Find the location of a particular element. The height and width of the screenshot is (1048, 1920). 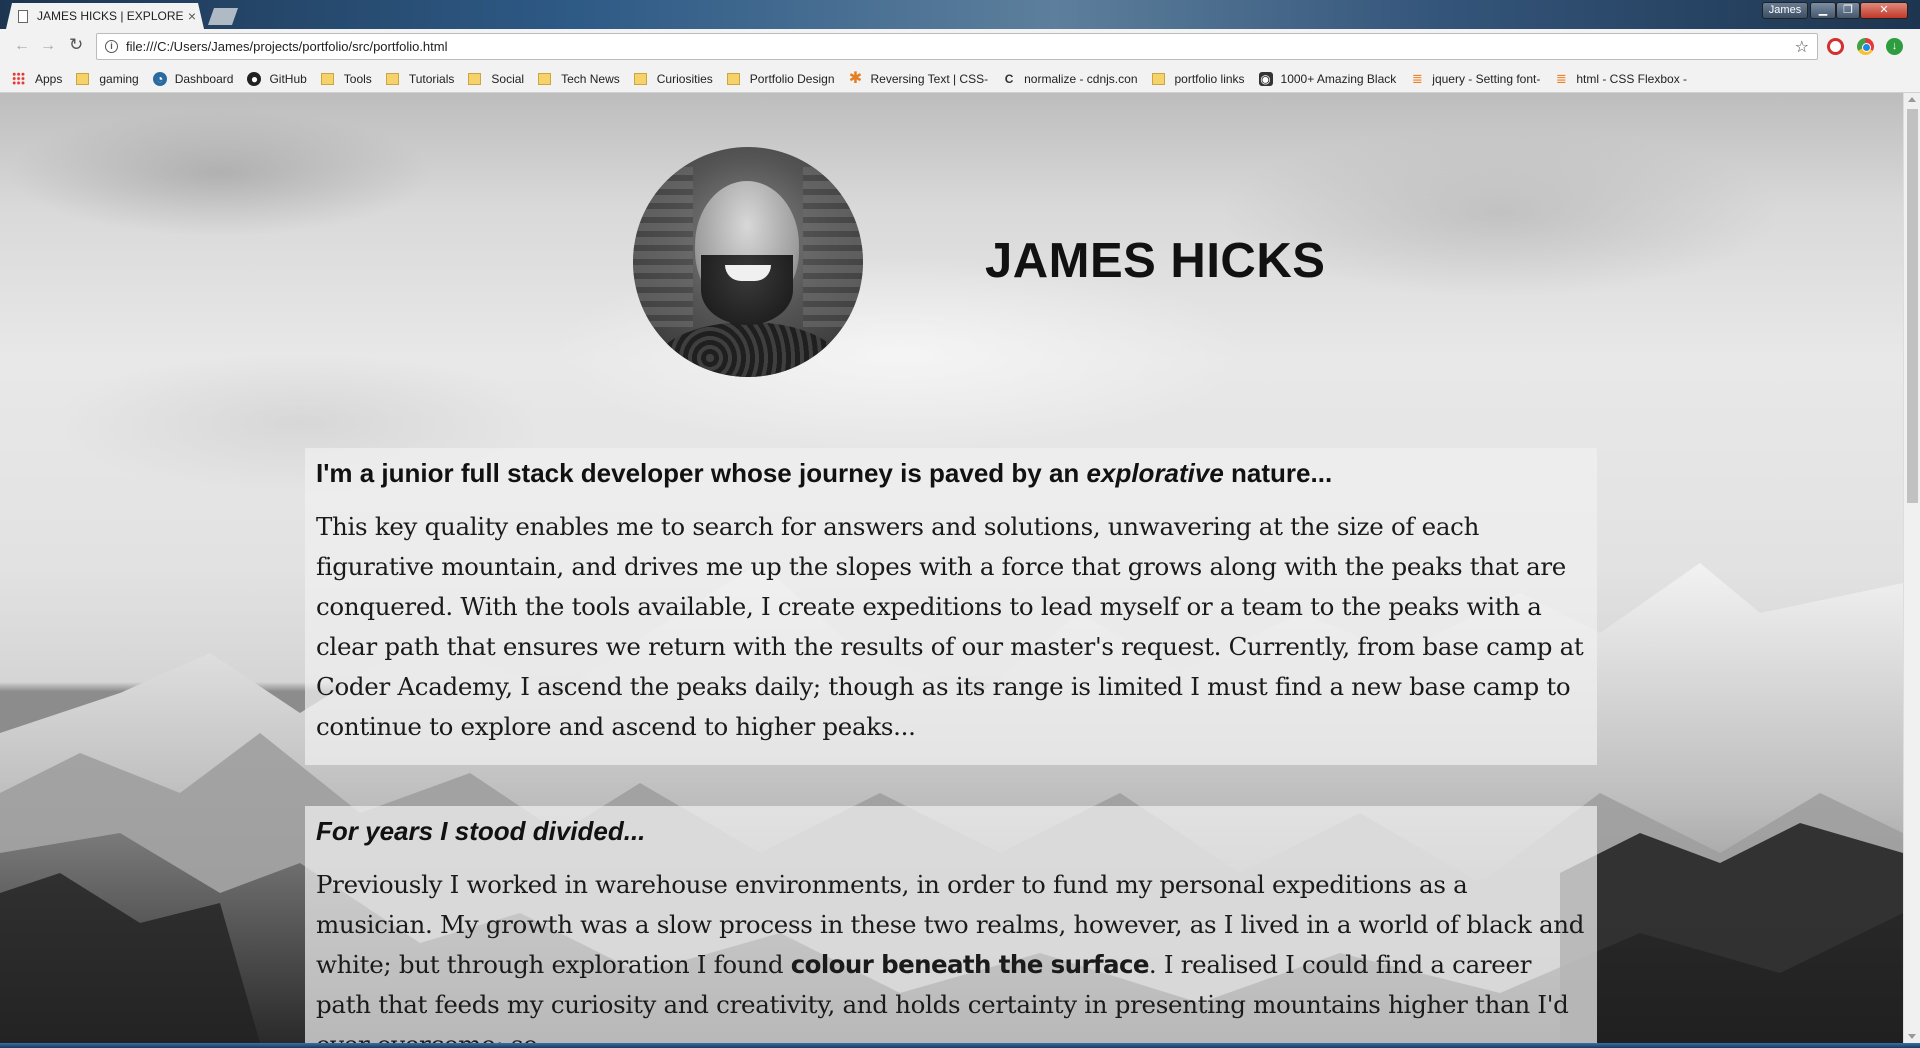

new-tab-button is located at coordinates (223, 16).